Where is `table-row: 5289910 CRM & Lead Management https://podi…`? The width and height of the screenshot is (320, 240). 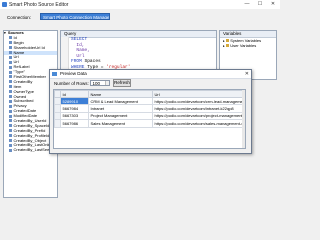 table-row: 5289910 CRM & Lead Management https://podi… is located at coordinates (149, 101).